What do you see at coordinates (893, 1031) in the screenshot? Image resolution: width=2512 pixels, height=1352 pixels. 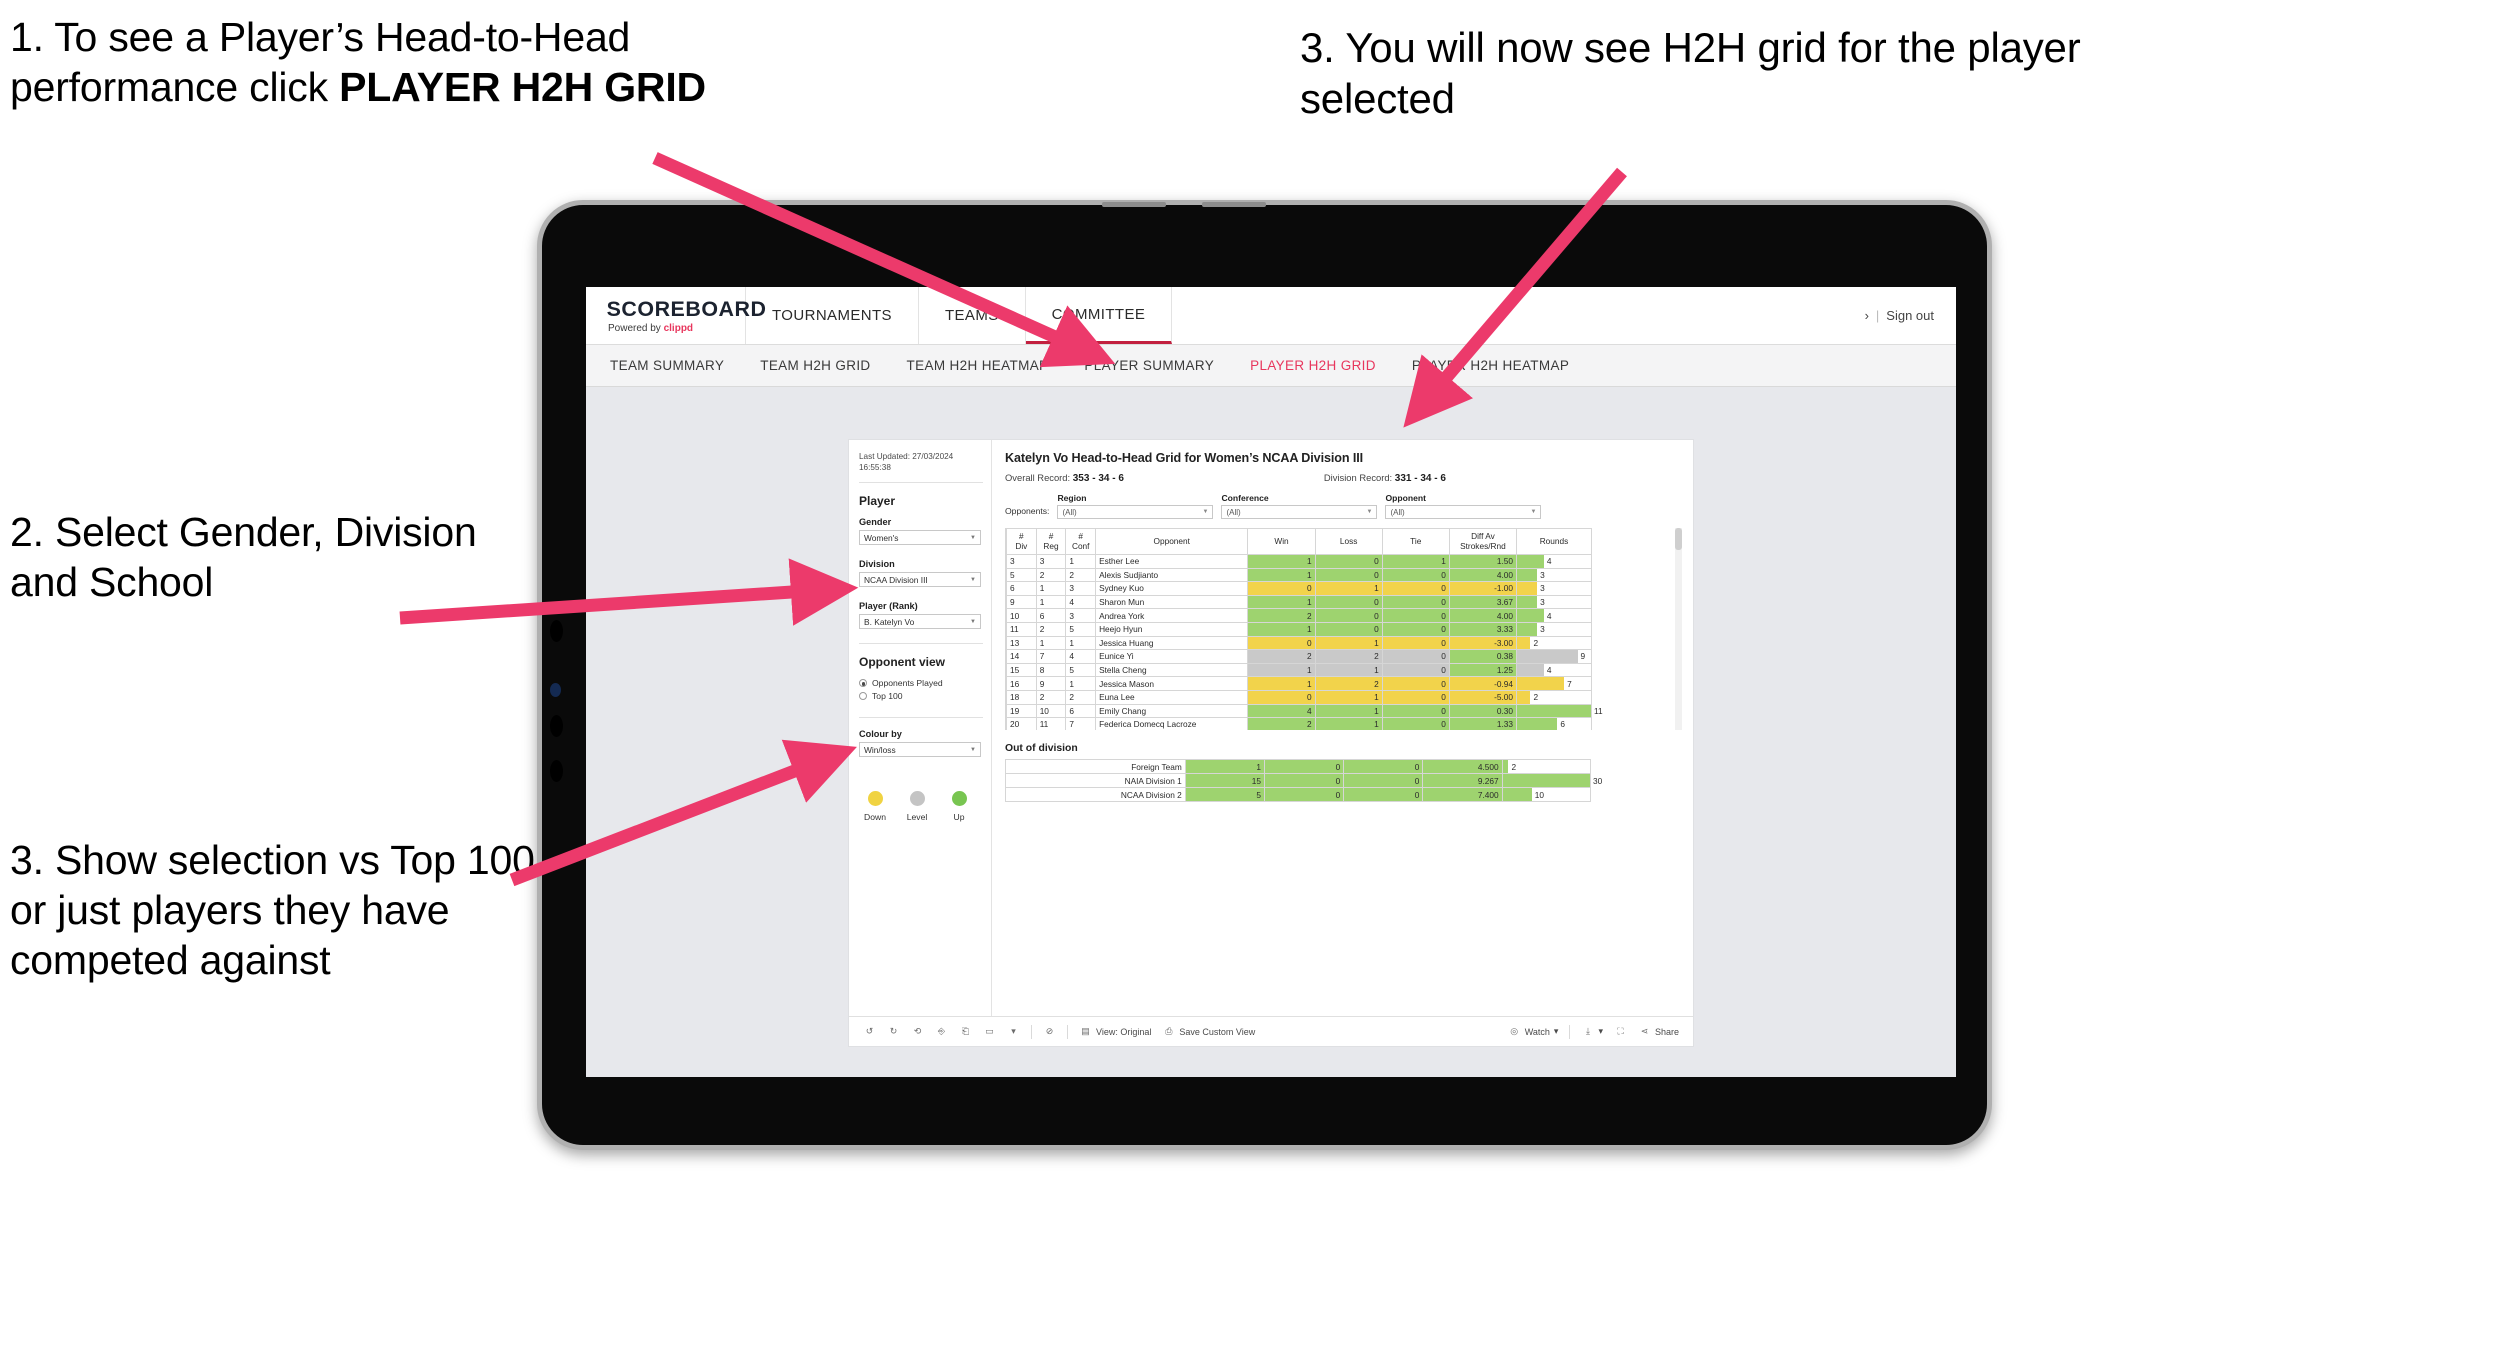 I see `redo-icon: ↻` at bounding box center [893, 1031].